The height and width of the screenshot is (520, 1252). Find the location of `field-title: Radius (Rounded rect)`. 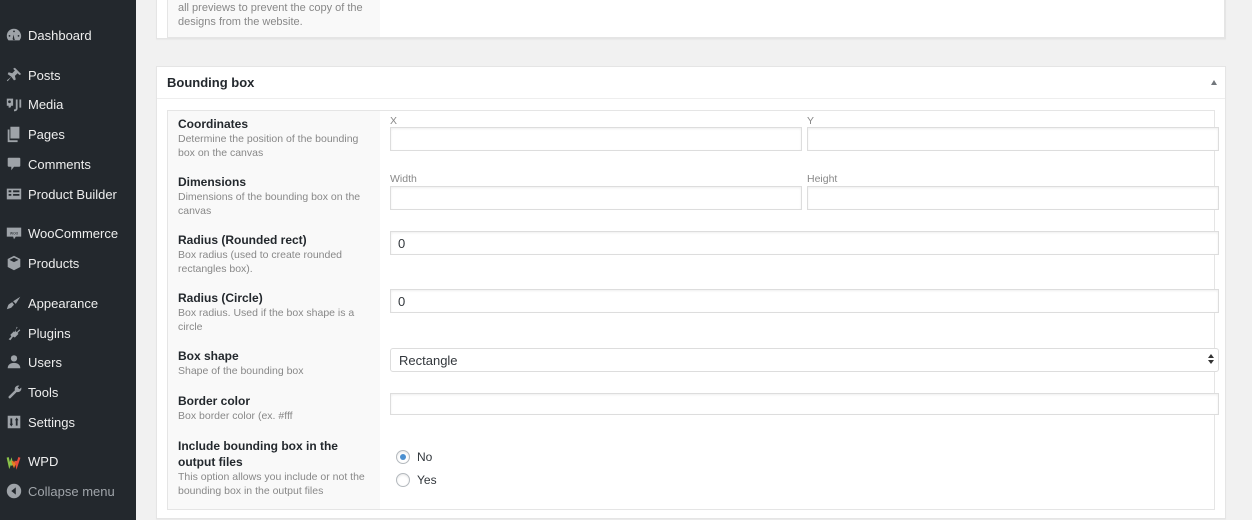

field-title: Radius (Rounded rect) is located at coordinates (242, 240).